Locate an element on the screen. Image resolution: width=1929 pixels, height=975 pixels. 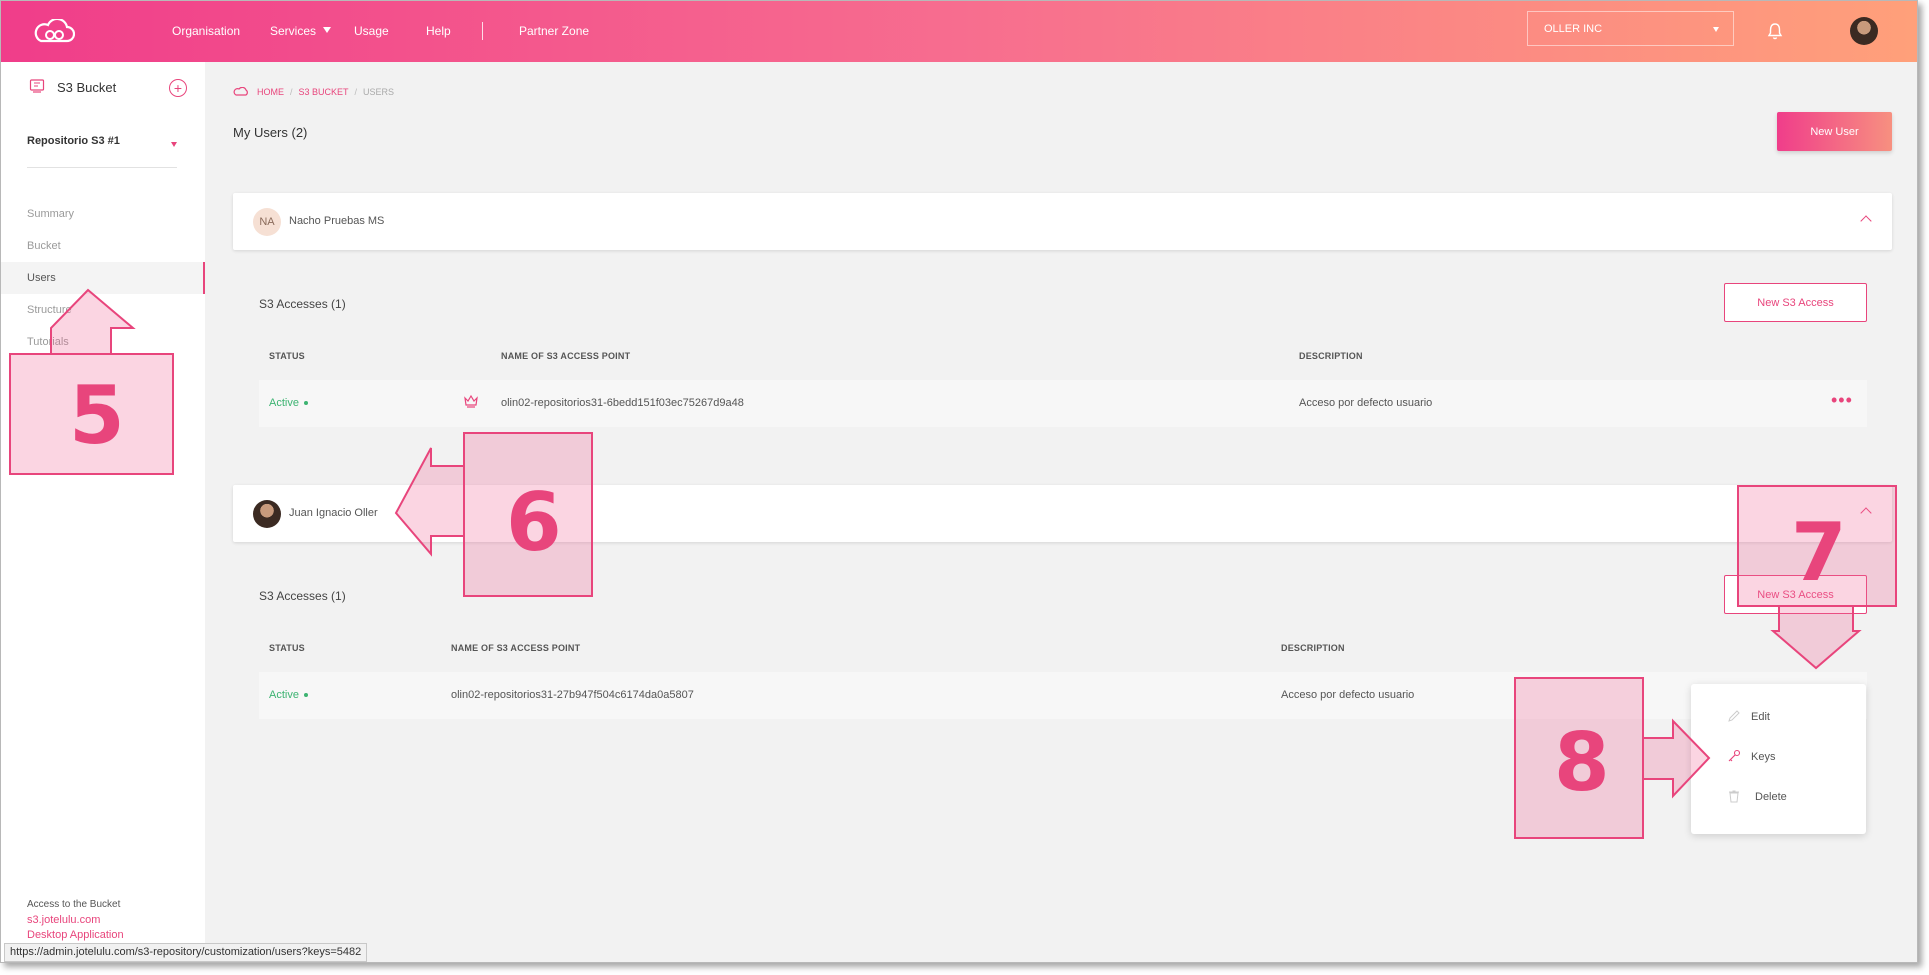
nav-usage: Usage is located at coordinates (371, 31).